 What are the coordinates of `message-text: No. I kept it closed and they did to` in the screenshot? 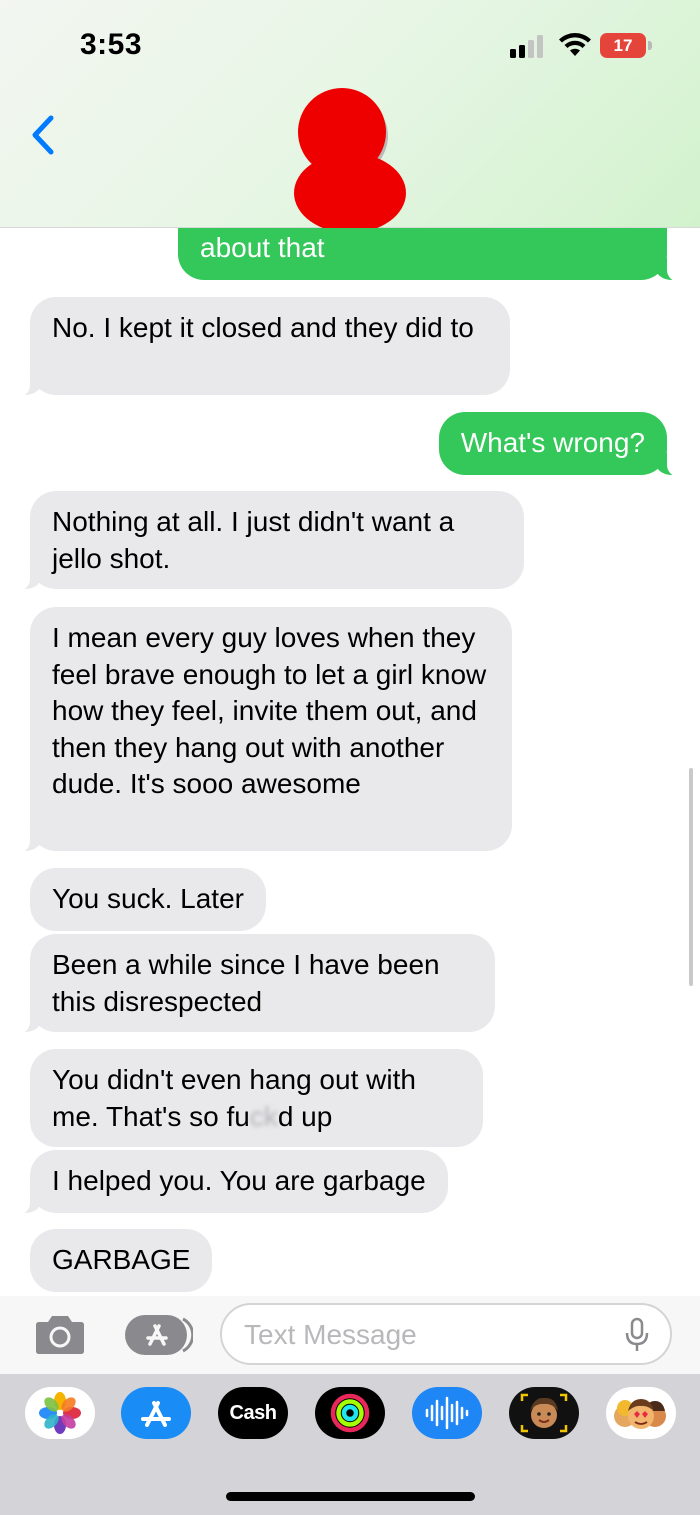 It's located at (263, 327).